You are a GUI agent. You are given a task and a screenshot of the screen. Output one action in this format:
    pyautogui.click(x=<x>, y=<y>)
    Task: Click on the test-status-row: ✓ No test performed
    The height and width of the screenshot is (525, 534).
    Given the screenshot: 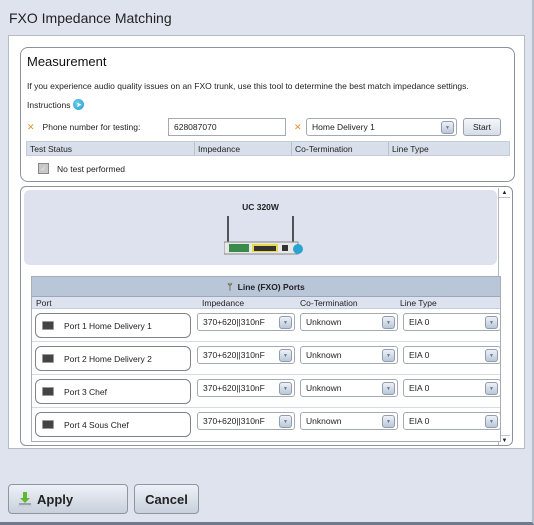 What is the action you would take?
    pyautogui.click(x=81, y=168)
    